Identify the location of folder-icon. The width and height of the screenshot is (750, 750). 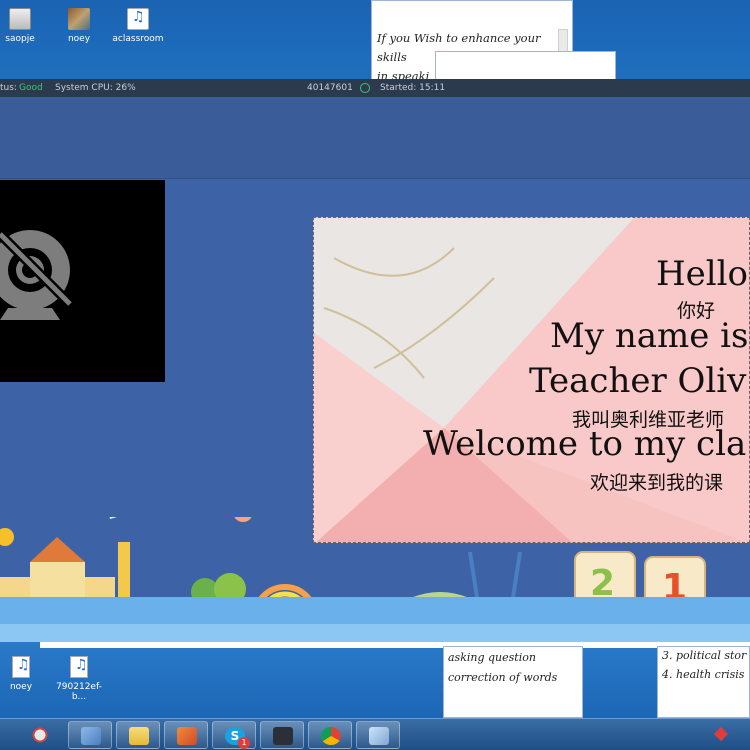
(139, 736).